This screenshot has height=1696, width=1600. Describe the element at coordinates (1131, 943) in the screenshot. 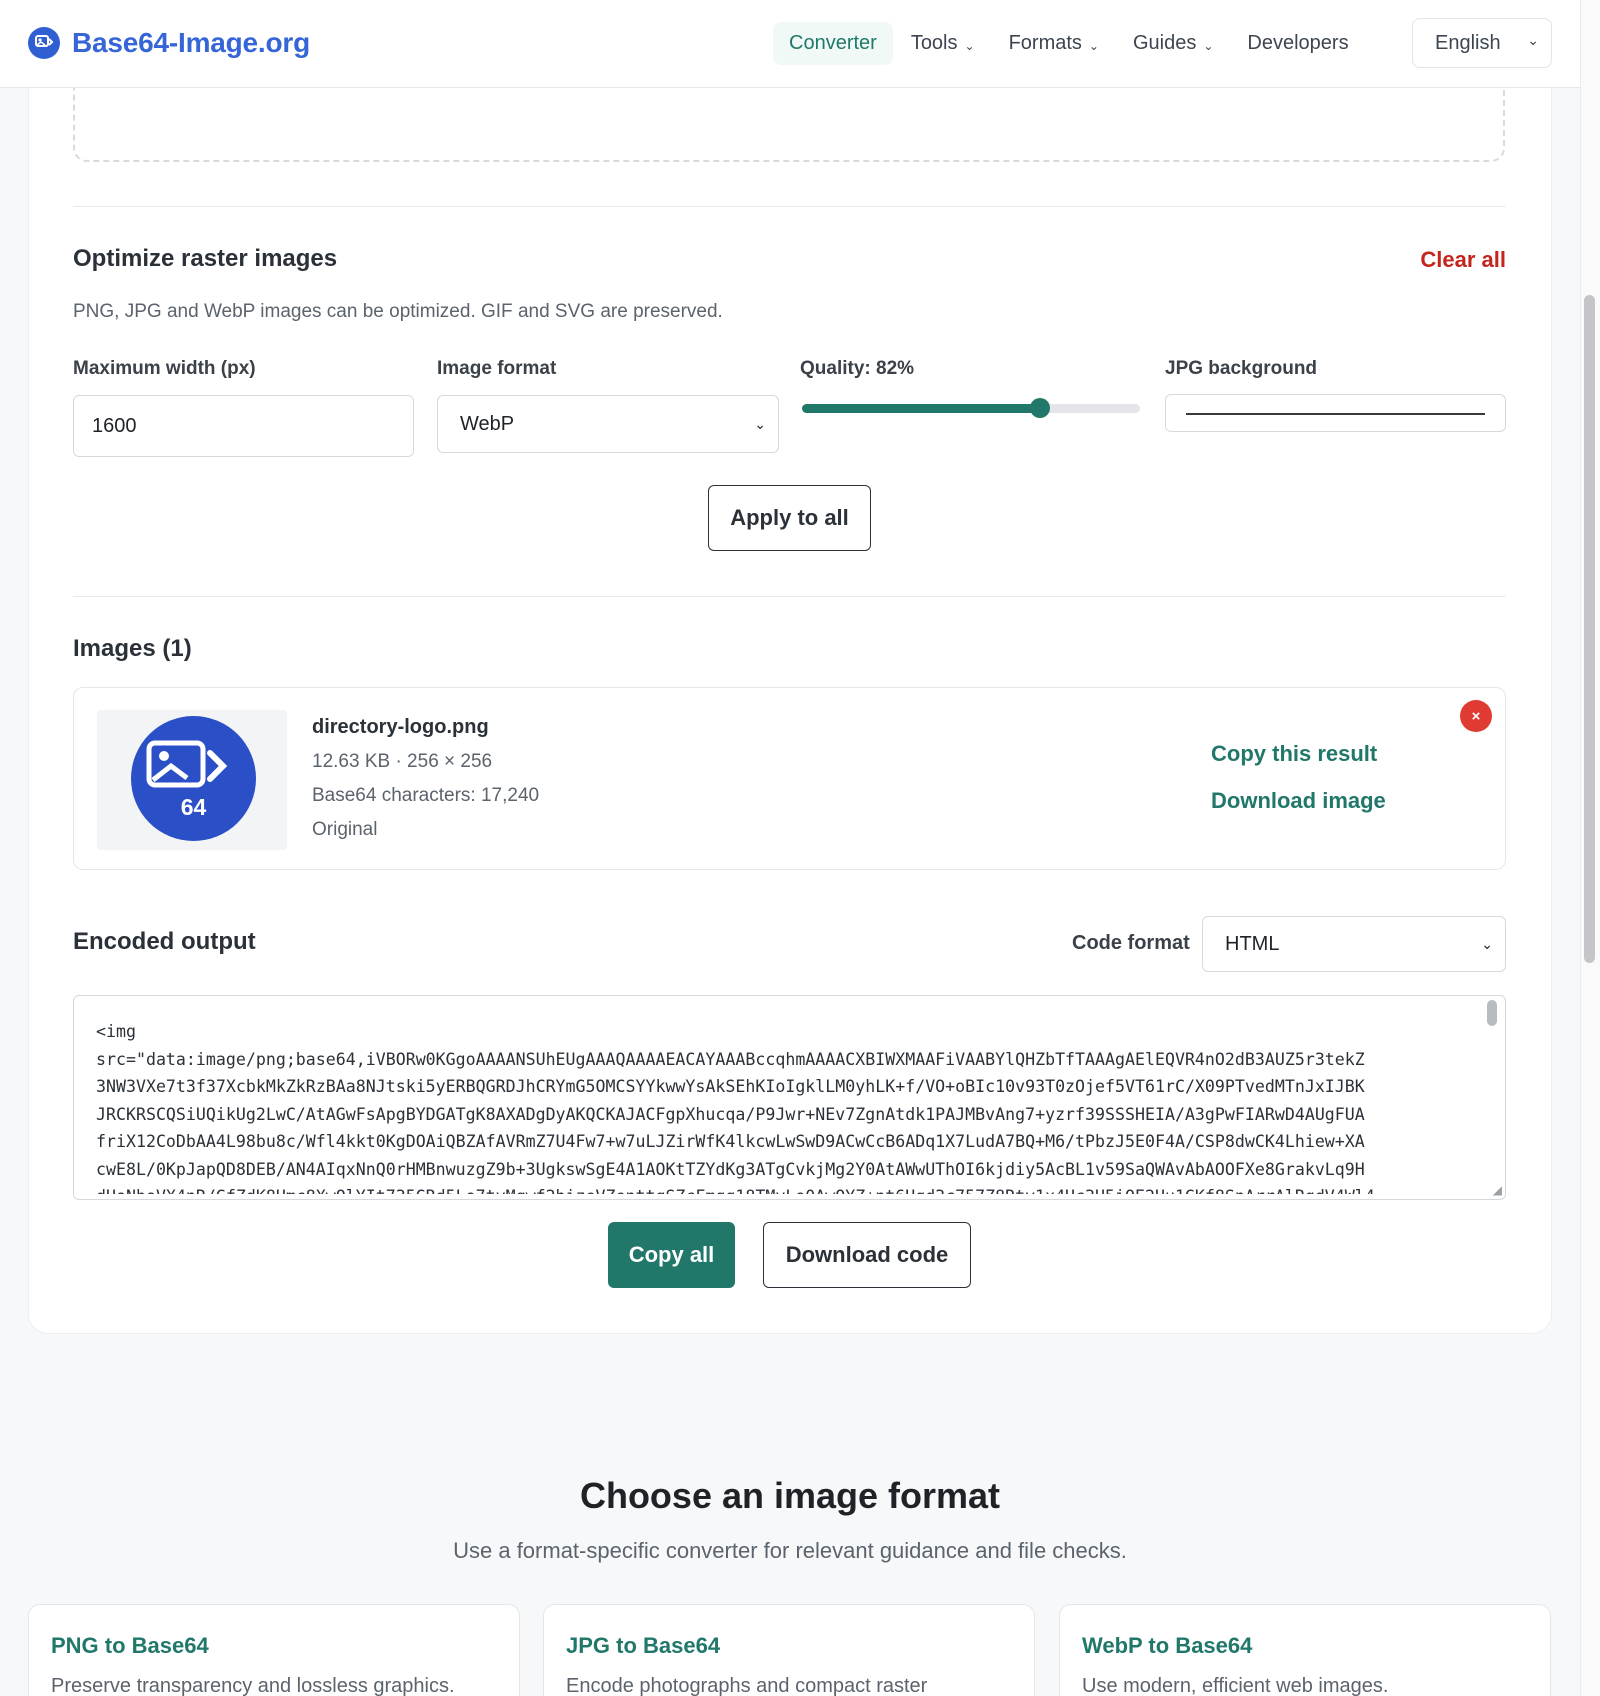

I see `code-format-label: Code format` at that location.